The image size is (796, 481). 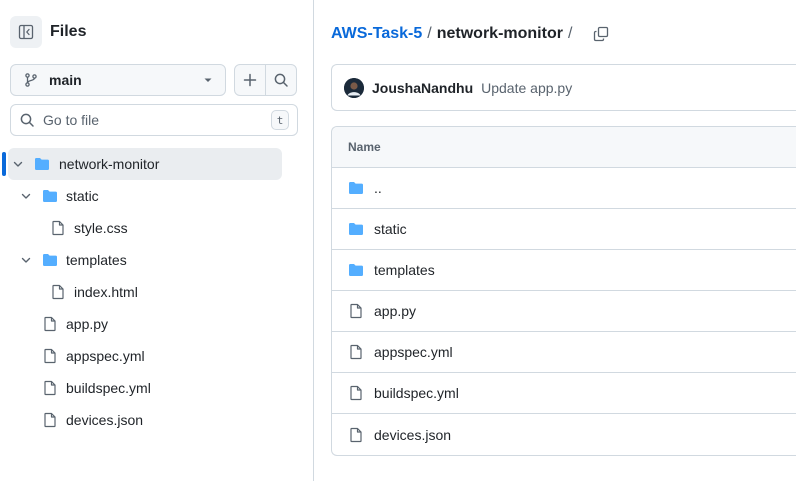 What do you see at coordinates (413, 352) in the screenshot?
I see `file-name-link: appspec.yml` at bounding box center [413, 352].